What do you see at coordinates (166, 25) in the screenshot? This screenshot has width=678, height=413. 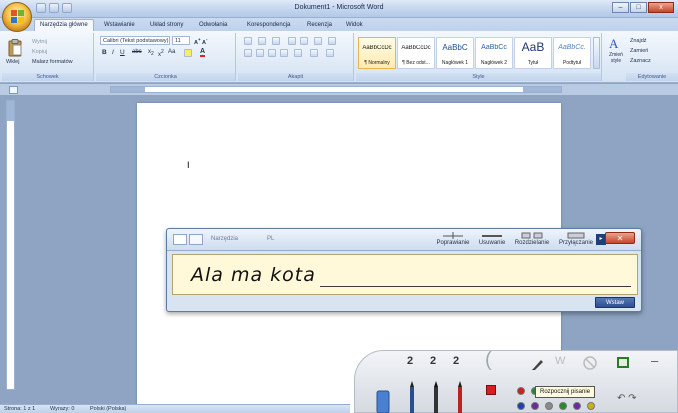 I see `tab-page-layout: Układ strony` at bounding box center [166, 25].